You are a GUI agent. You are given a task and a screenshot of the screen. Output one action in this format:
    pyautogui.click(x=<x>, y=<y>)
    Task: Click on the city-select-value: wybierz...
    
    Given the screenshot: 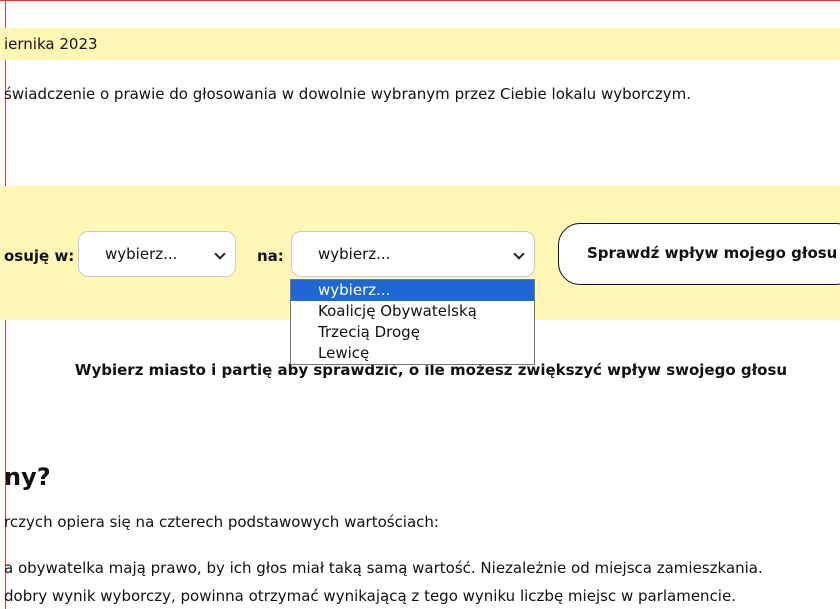 What is the action you would take?
    pyautogui.click(x=141, y=254)
    